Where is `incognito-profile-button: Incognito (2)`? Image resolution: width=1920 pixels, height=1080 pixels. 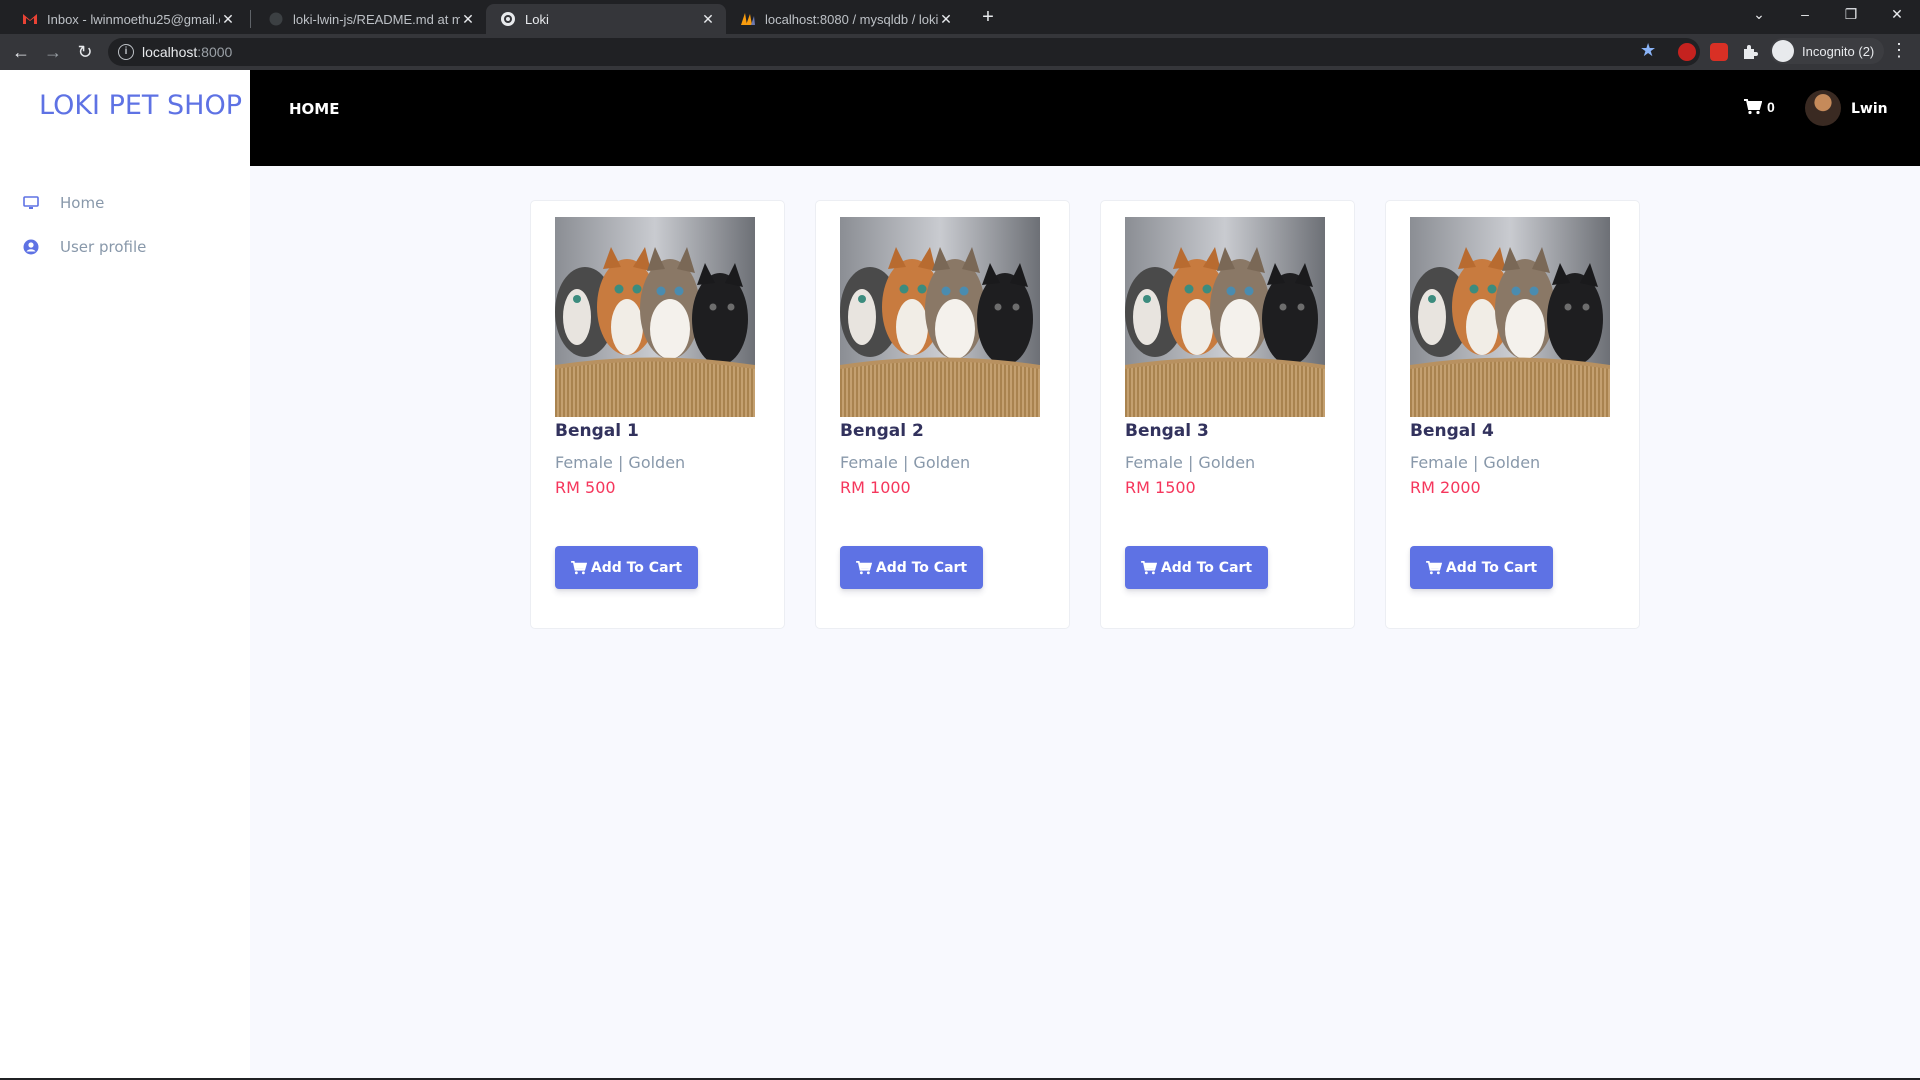 incognito-profile-button: Incognito (2) is located at coordinates (1827, 51).